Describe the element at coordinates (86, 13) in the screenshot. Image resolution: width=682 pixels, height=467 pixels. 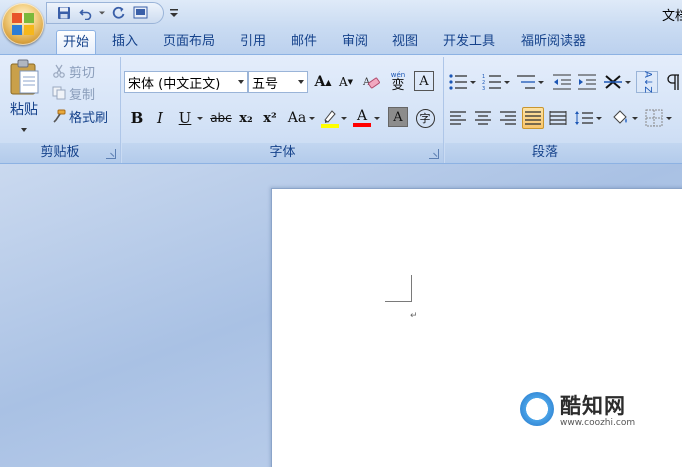
I see `undo-icon` at that location.